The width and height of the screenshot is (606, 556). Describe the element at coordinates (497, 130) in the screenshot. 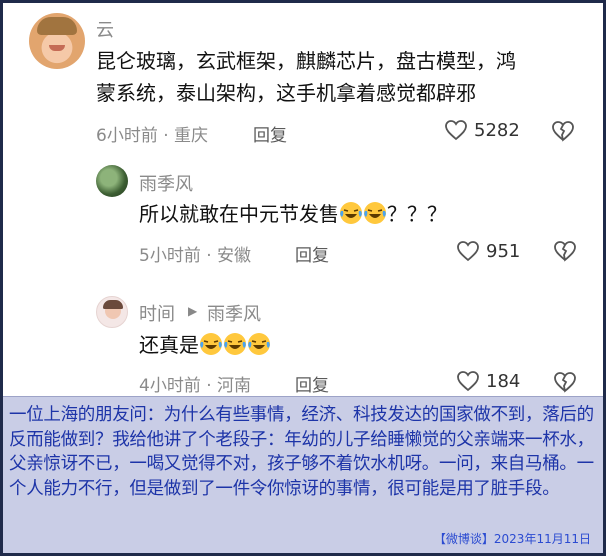

I see `like-count: 5282` at that location.